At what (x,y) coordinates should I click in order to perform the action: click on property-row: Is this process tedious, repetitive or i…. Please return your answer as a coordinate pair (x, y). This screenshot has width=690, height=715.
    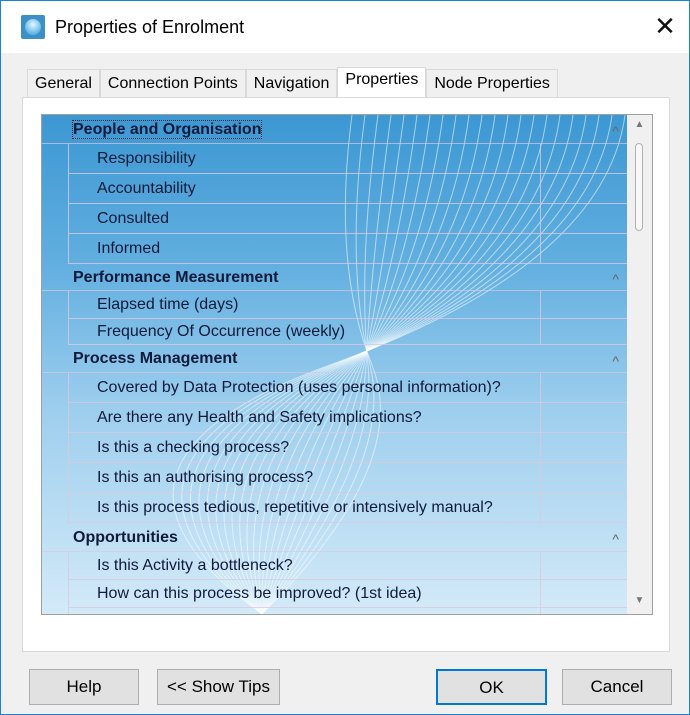
    Looking at the image, I should click on (347, 508).